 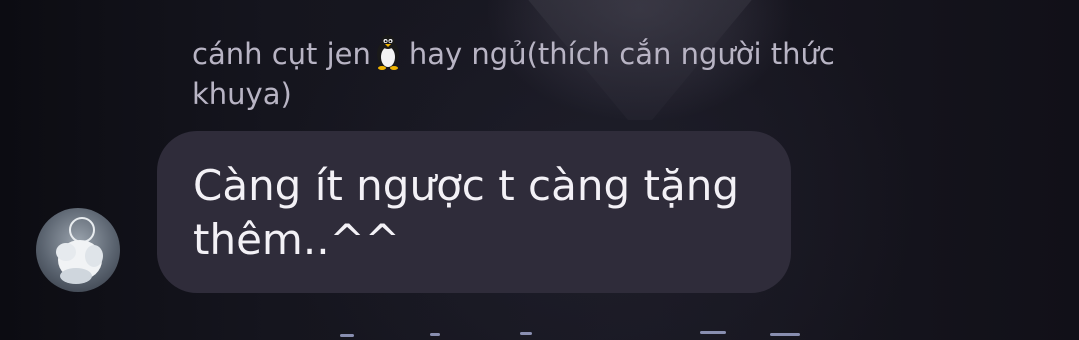 I want to click on message-text-line2: thêm..^^, so click(x=296, y=239).